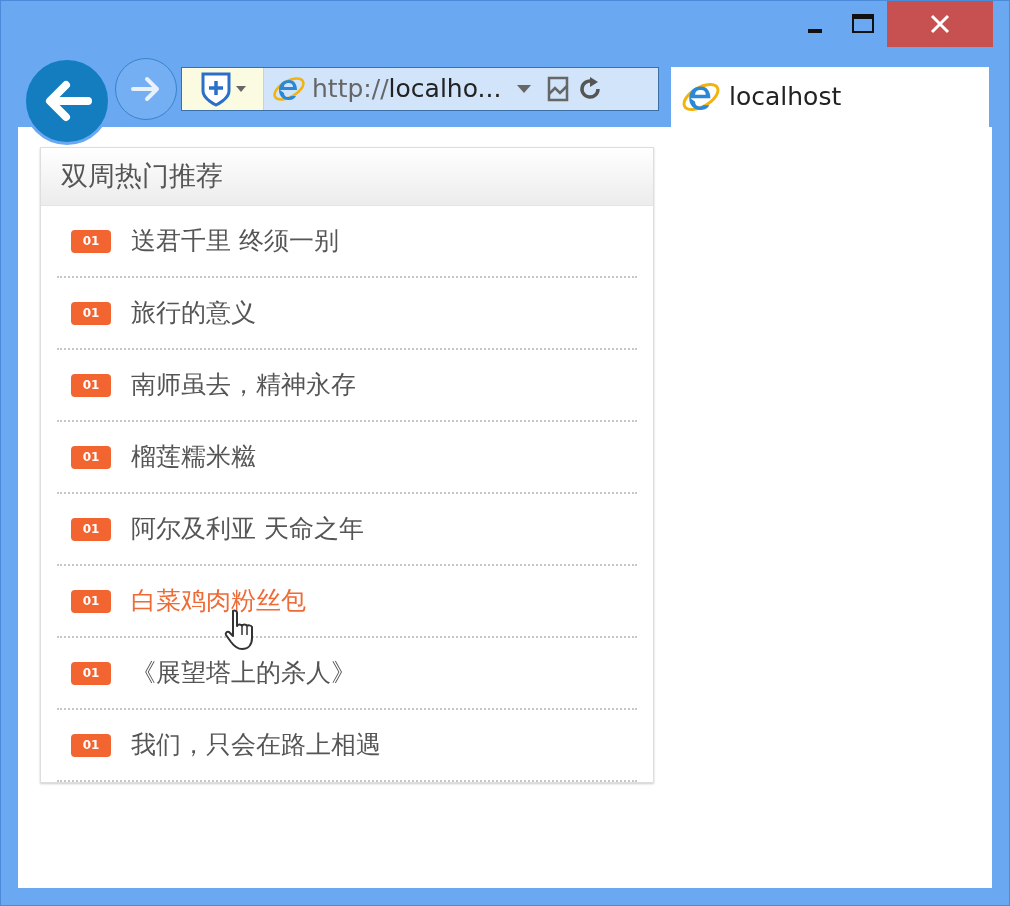  Describe the element at coordinates (142, 176) in the screenshot. I see `panel-title: 双周热门推荐` at that location.